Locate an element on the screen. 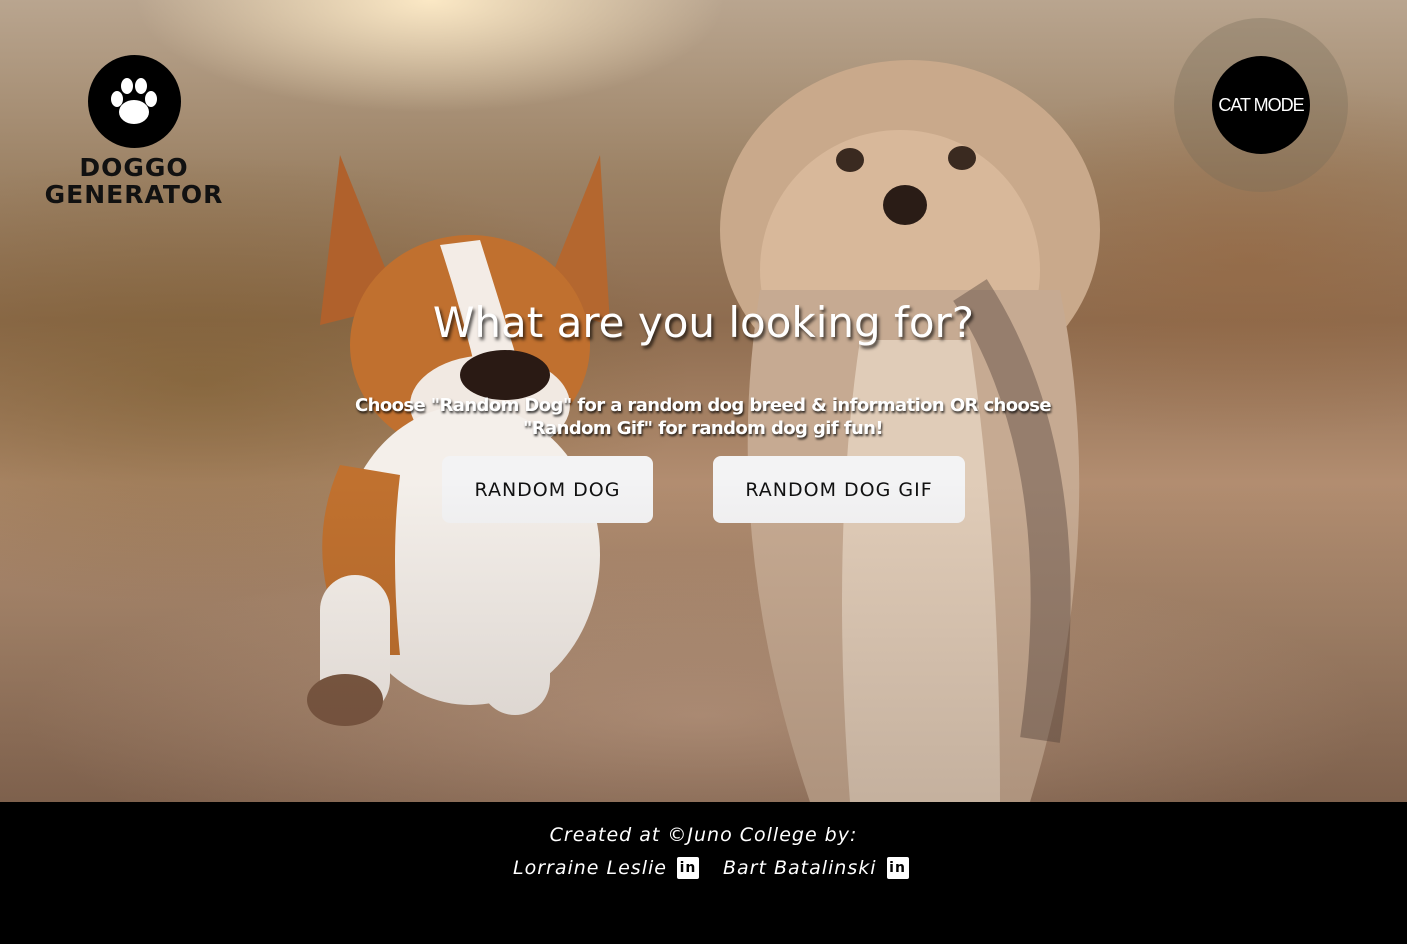  cat-mode-button: CAT MODE is located at coordinates (1261, 105).